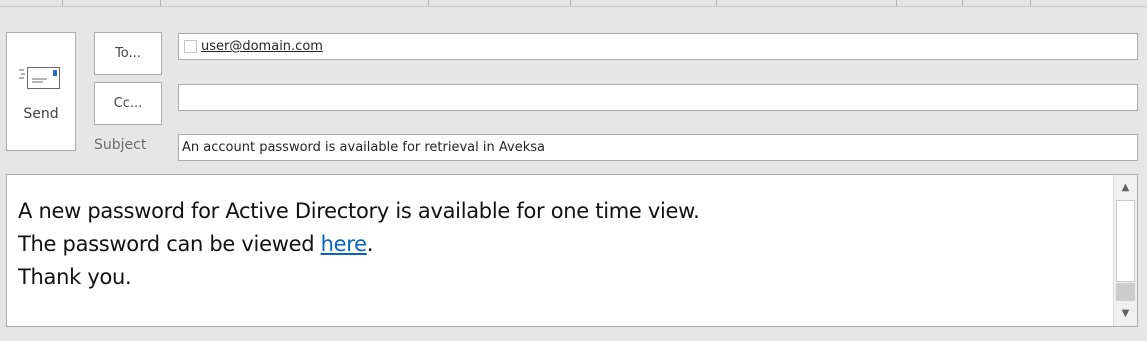 The image size is (1147, 341). What do you see at coordinates (39, 78) in the screenshot?
I see `send-envelope-icon` at bounding box center [39, 78].